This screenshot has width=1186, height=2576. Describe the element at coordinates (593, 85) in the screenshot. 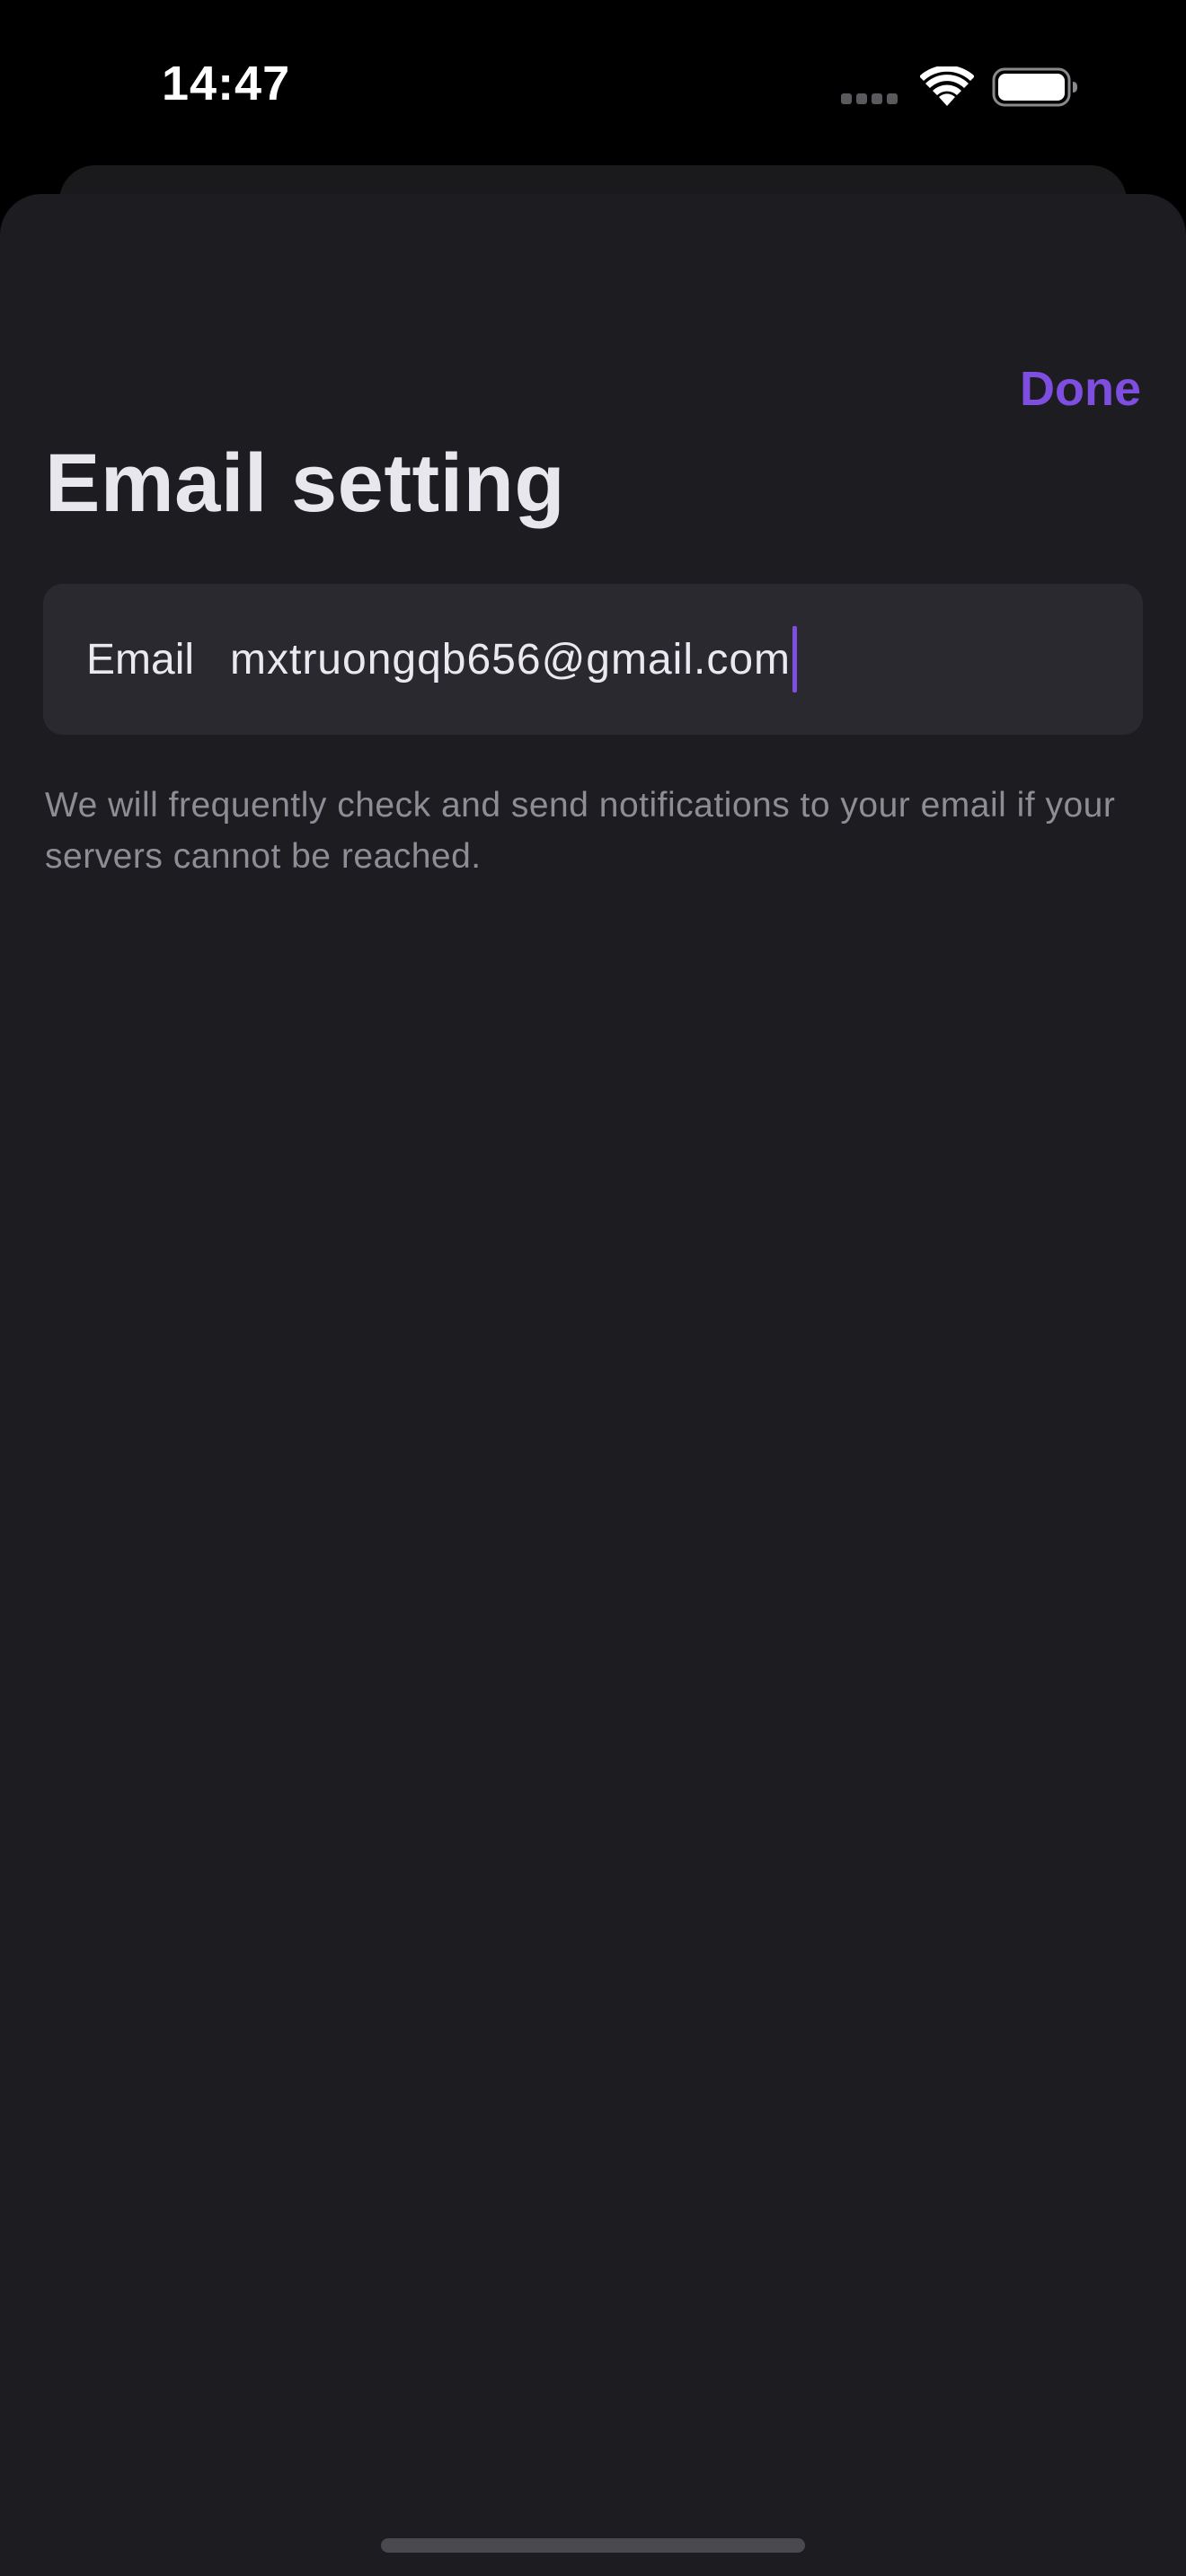

I see `status-bar: 14:47` at that location.